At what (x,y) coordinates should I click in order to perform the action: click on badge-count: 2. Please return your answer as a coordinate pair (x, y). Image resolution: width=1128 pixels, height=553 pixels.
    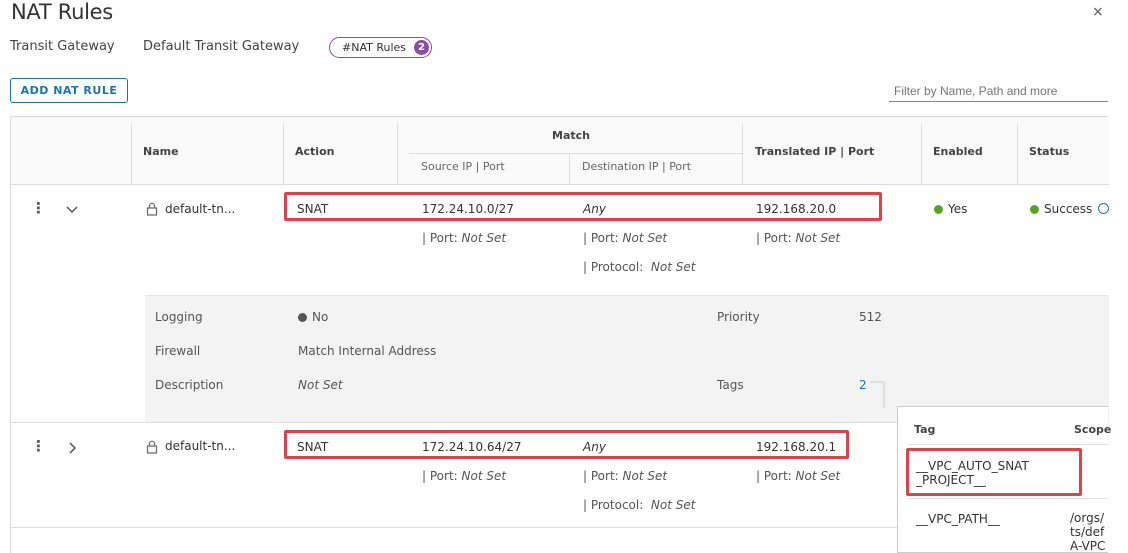
    Looking at the image, I should click on (421, 47).